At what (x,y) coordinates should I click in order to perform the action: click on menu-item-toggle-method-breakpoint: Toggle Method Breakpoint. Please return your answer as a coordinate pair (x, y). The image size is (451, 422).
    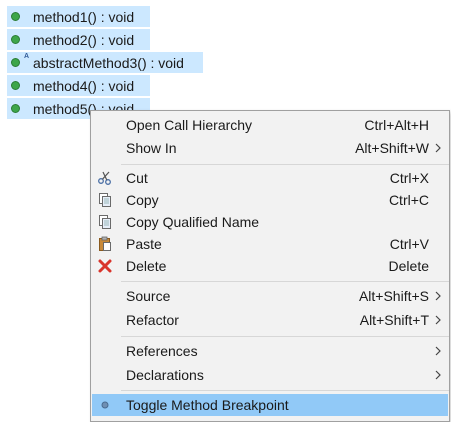
    Looking at the image, I should click on (270, 405).